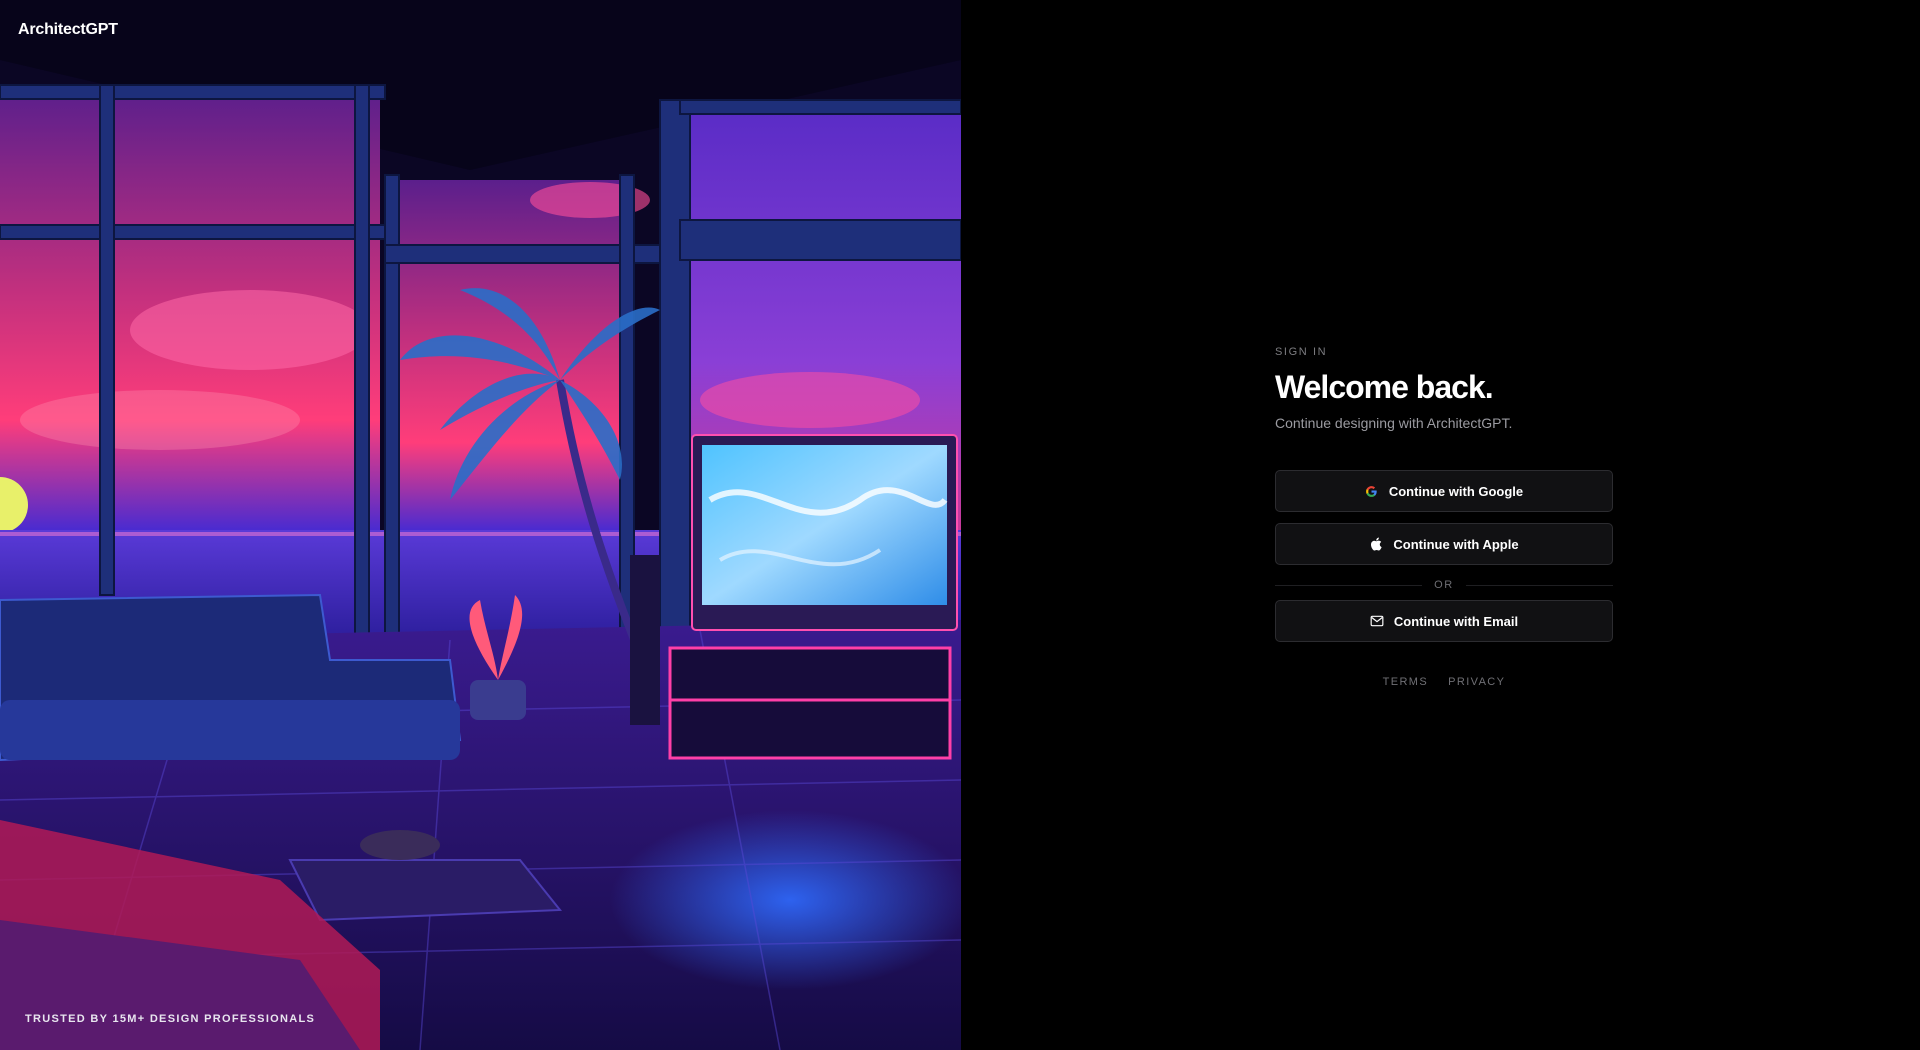 Image resolution: width=1920 pixels, height=1050 pixels. I want to click on or-label: OR, so click(1444, 585).